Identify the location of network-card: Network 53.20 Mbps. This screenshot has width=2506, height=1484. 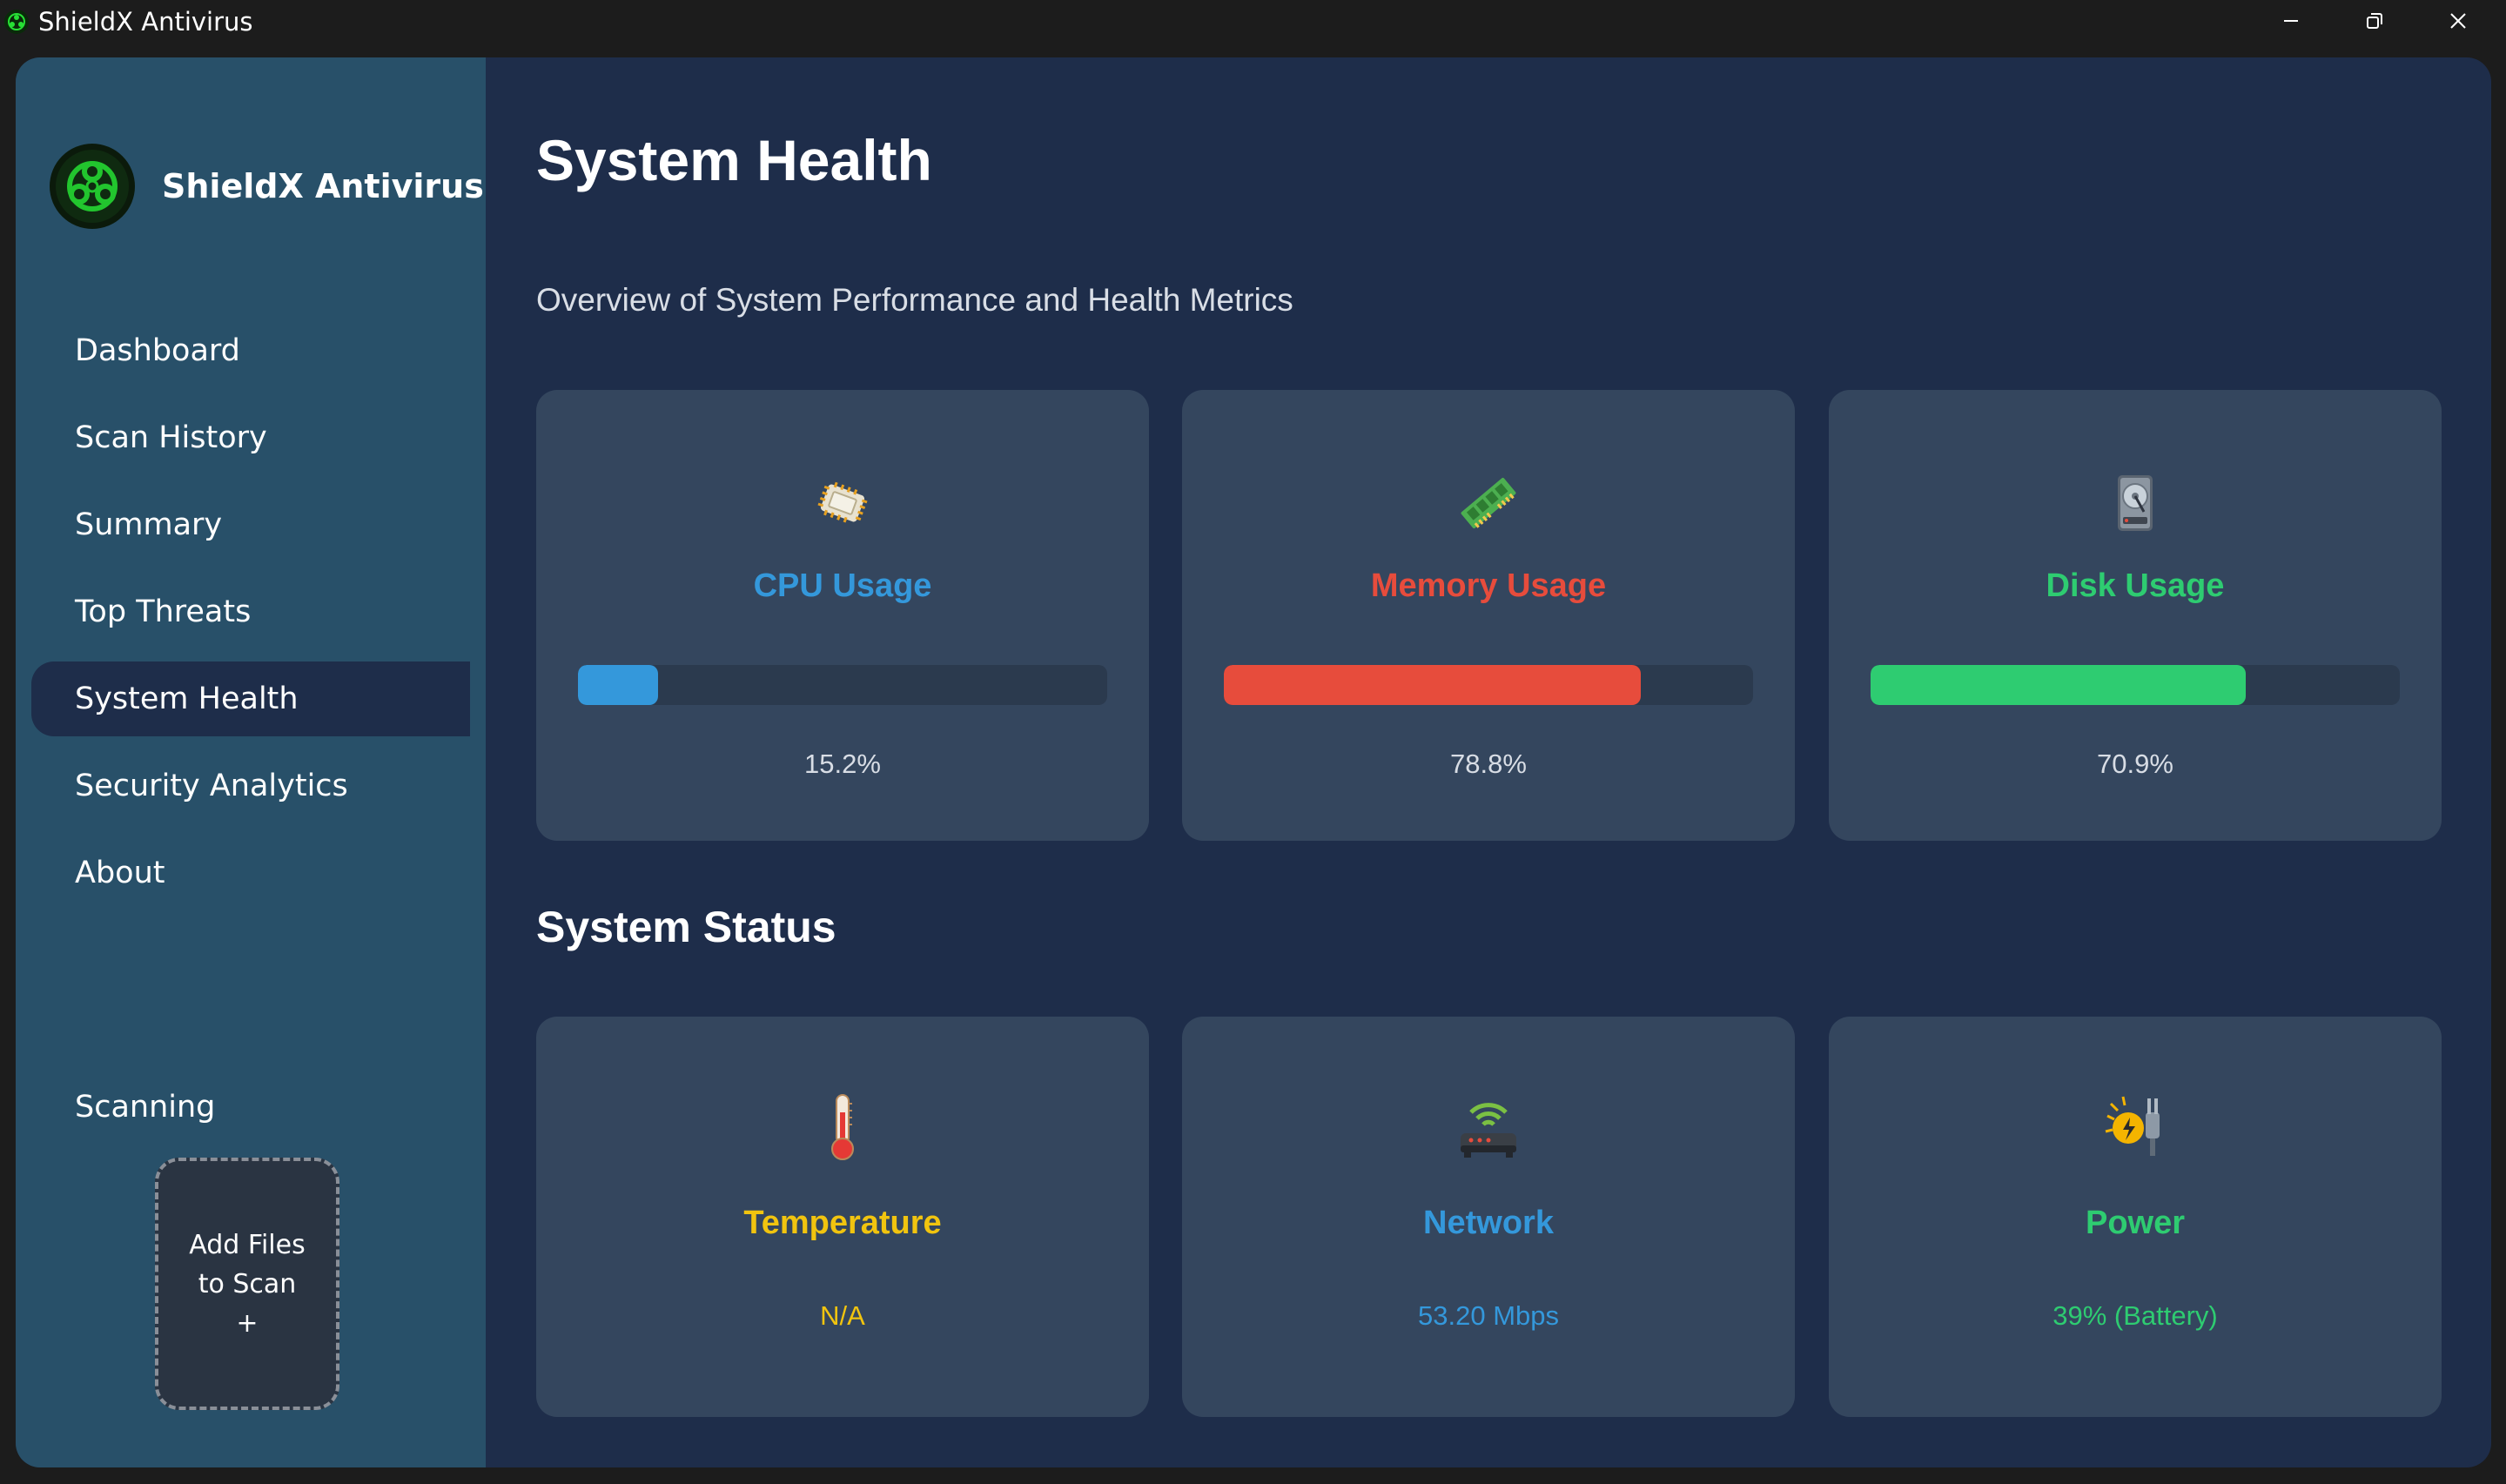
(1488, 1217).